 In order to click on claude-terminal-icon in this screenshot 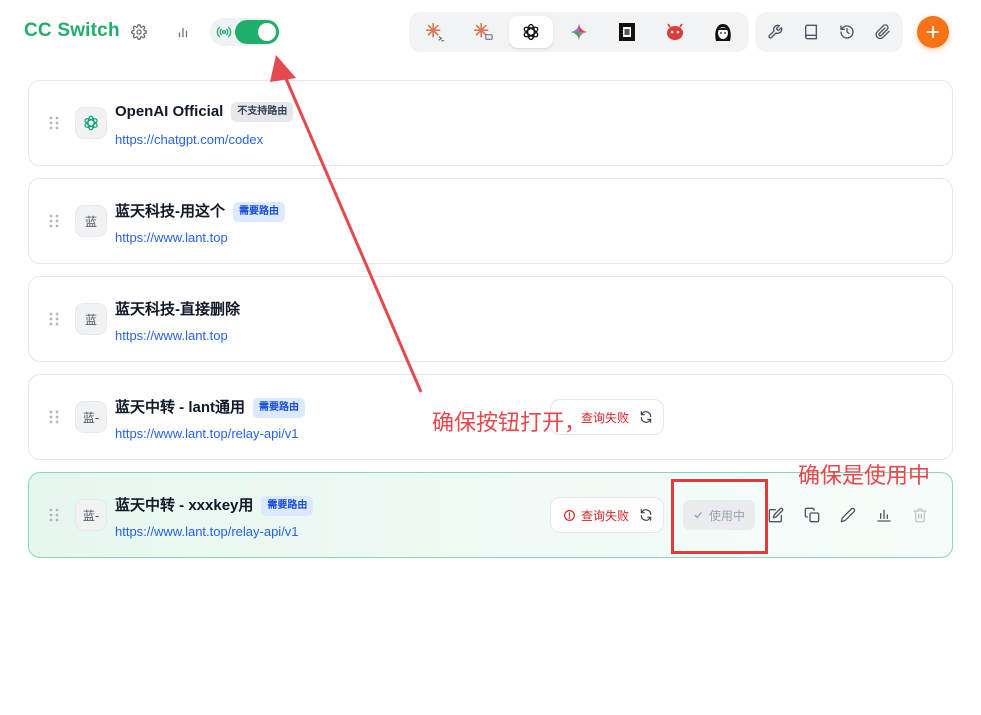, I will do `click(435, 32)`.